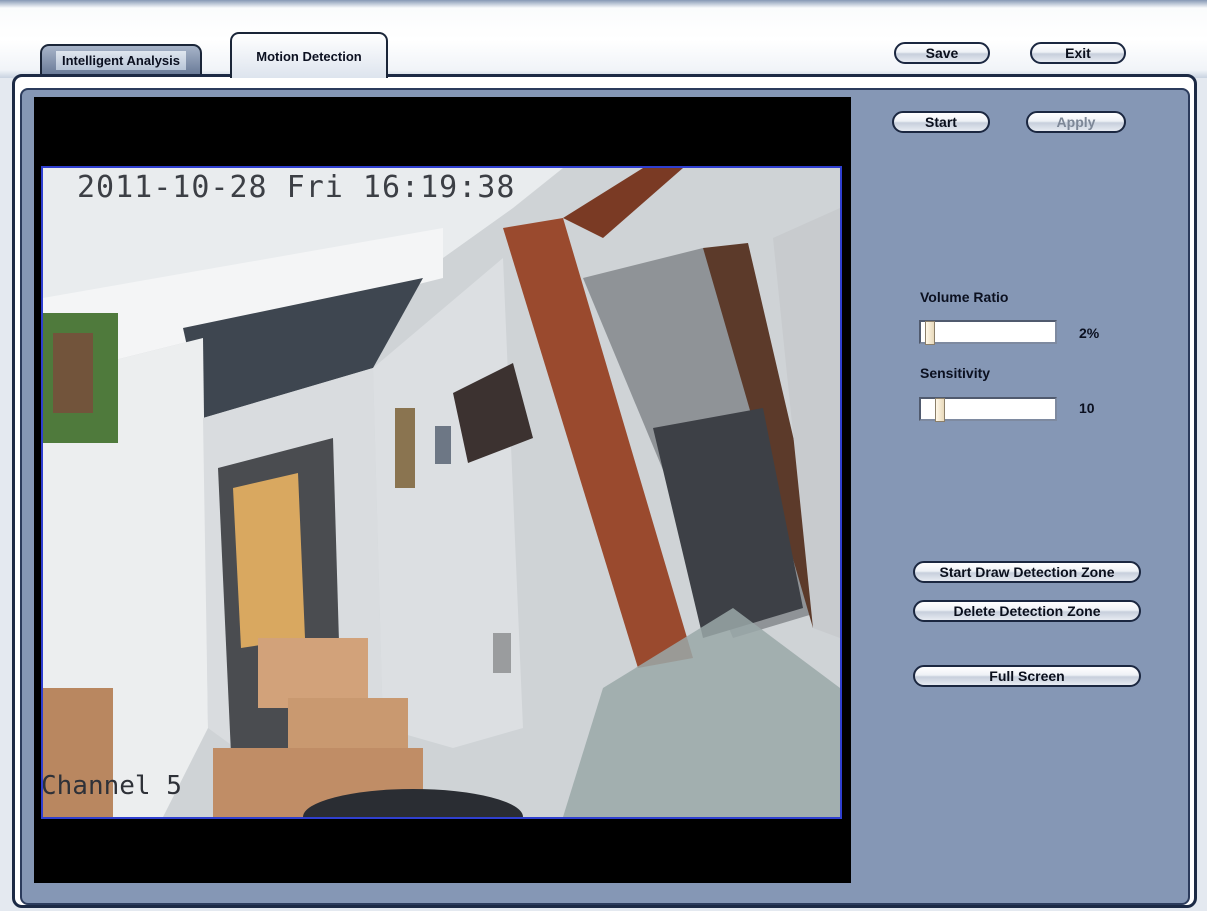 This screenshot has width=1207, height=911. What do you see at coordinates (988, 409) in the screenshot?
I see `sensitivity-slider` at bounding box center [988, 409].